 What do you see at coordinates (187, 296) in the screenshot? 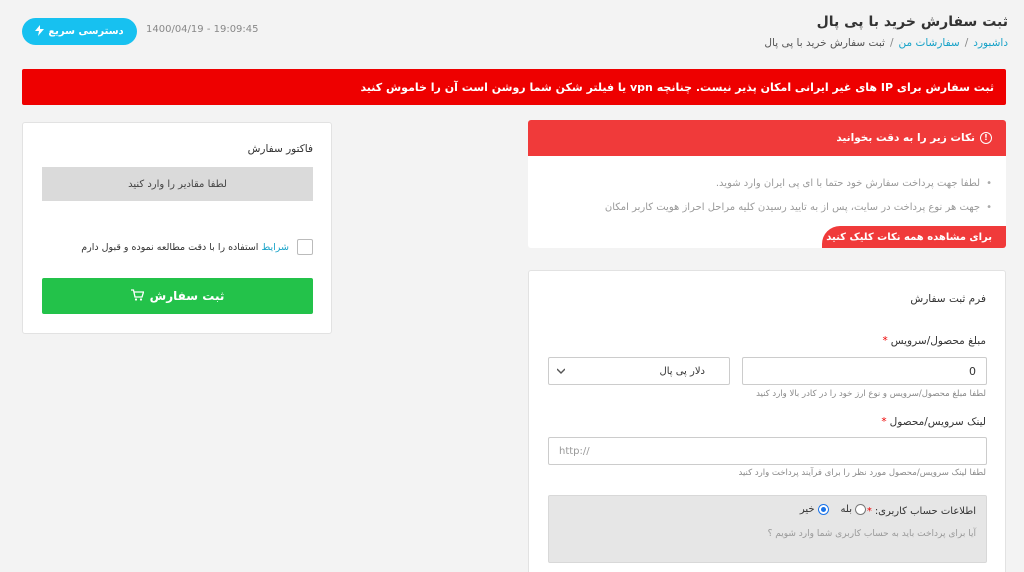
I see `submit-label: ثبت سفارش` at bounding box center [187, 296].